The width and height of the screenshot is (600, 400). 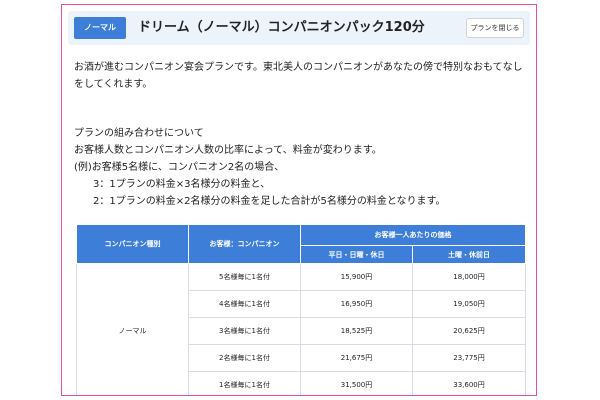 I want to click on holiday-eve-price-cell: 18,000円, so click(x=469, y=277).